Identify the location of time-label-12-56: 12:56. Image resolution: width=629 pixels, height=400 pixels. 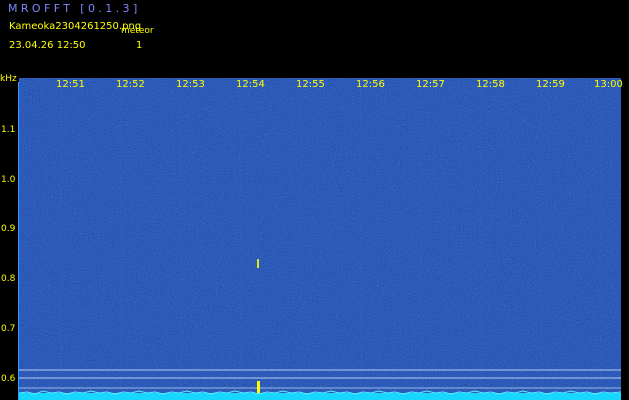
(370, 84).